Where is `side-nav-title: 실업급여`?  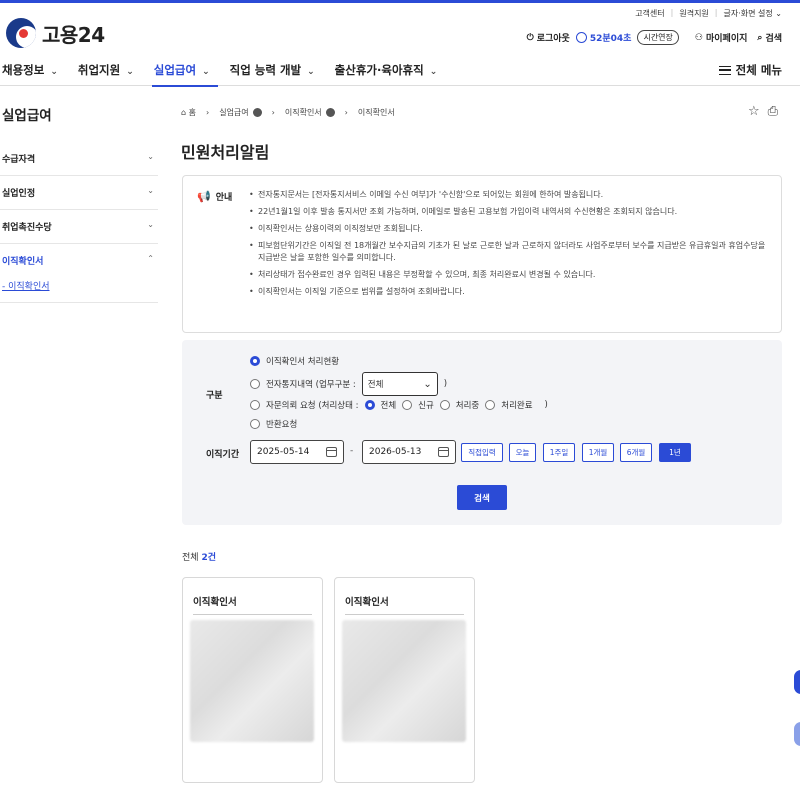 side-nav-title: 실업급여 is located at coordinates (27, 116).